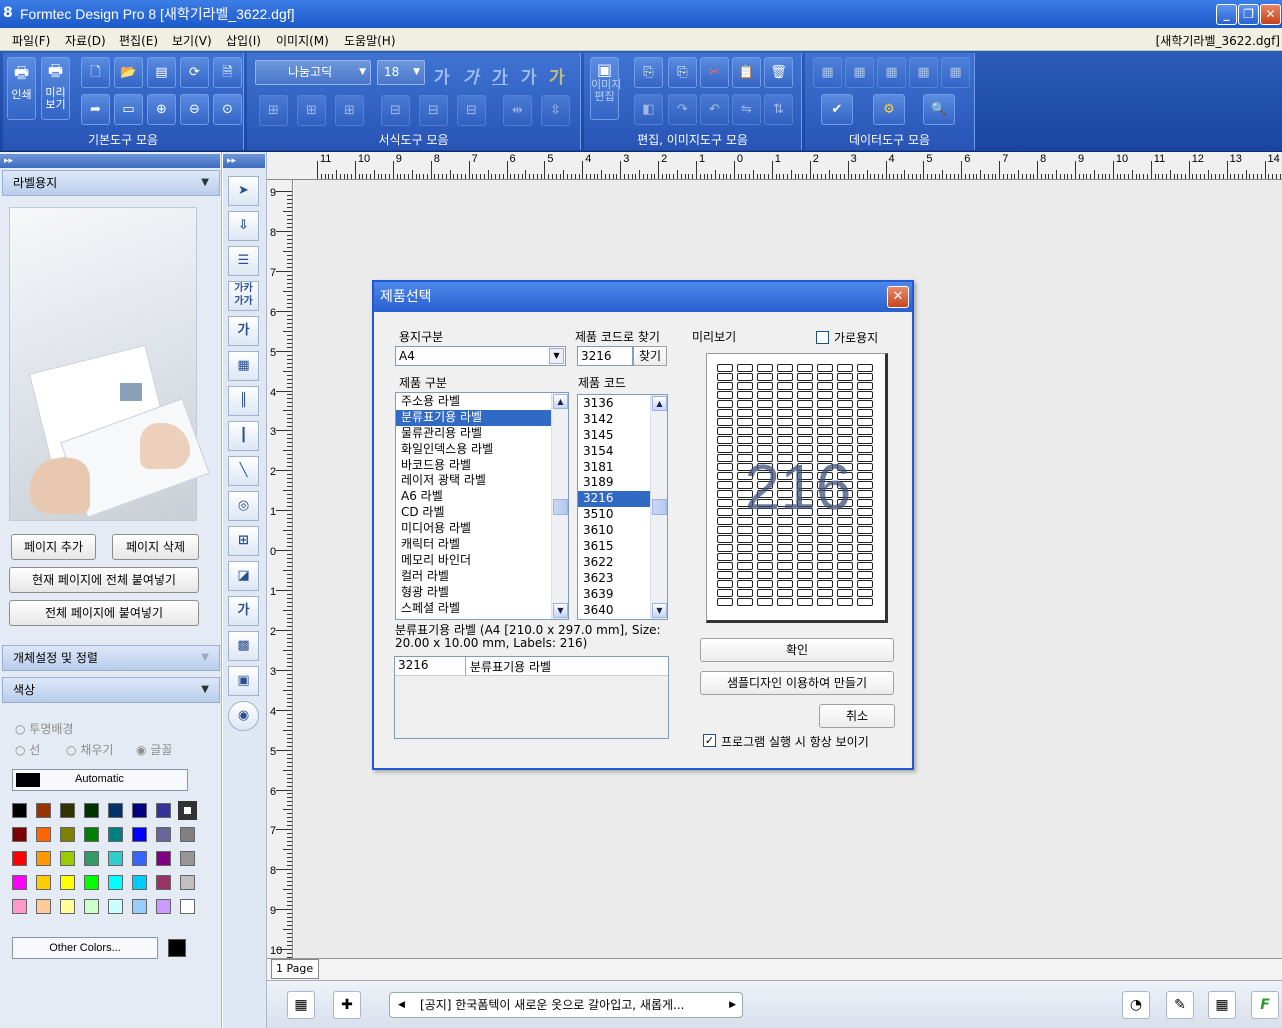 This screenshot has height=1028, width=1282. Describe the element at coordinates (955, 72) in the screenshot. I see `data-prev-icon: ▦` at that location.